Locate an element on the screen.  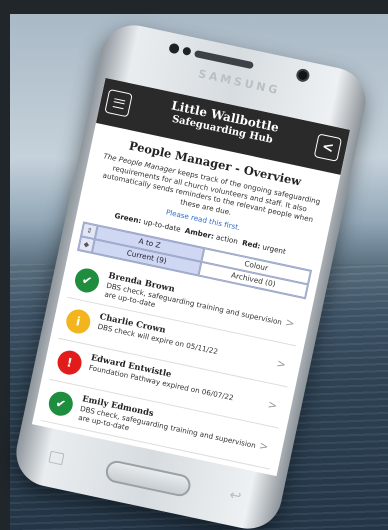
legend-red-label: Red: is located at coordinates (251, 244).